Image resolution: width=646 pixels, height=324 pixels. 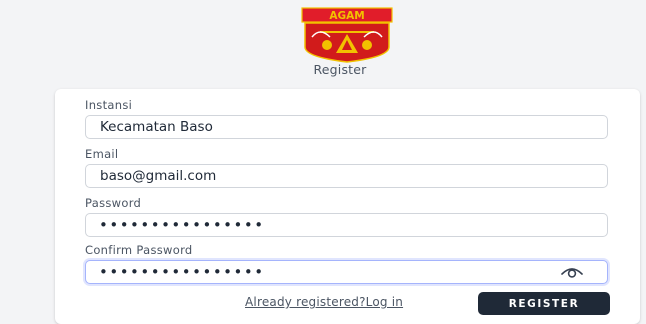 What do you see at coordinates (346, 225) in the screenshot?
I see `password-input` at bounding box center [346, 225].